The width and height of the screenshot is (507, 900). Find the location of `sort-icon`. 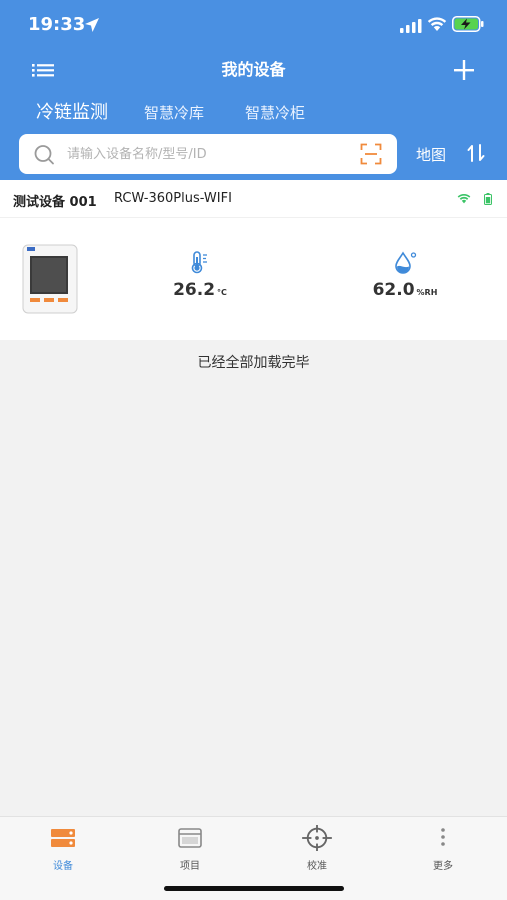

sort-icon is located at coordinates (476, 153).